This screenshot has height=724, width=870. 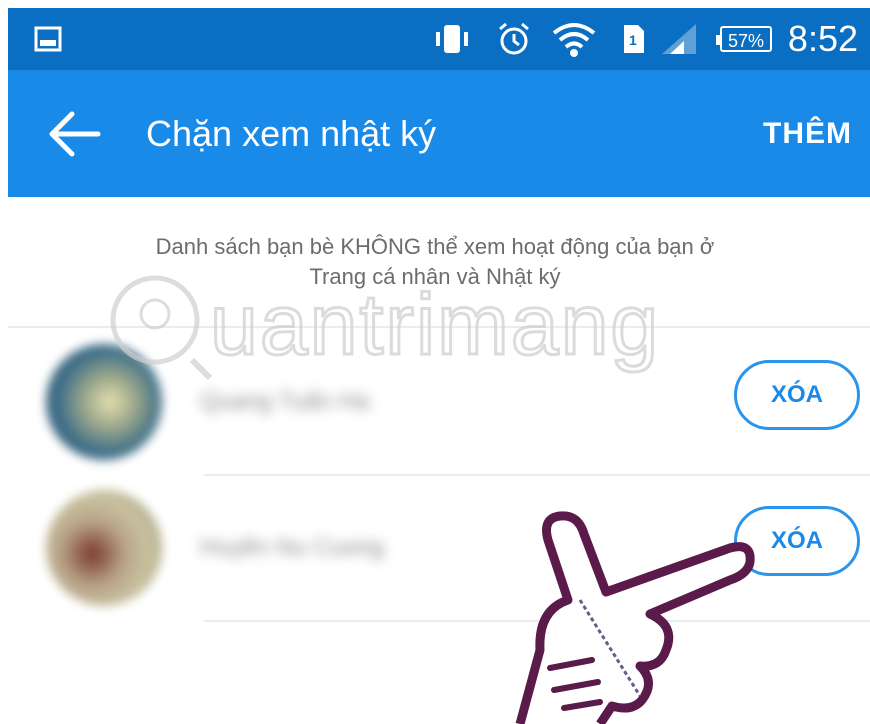 I want to click on status-bar: 1 57% 8:52, so click(x=439, y=39).